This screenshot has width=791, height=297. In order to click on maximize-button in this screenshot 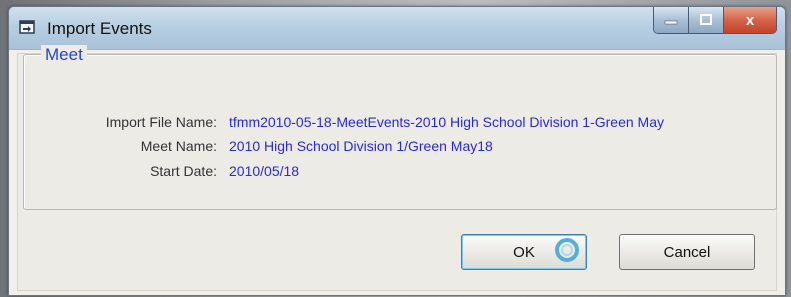, I will do `click(706, 20)`.